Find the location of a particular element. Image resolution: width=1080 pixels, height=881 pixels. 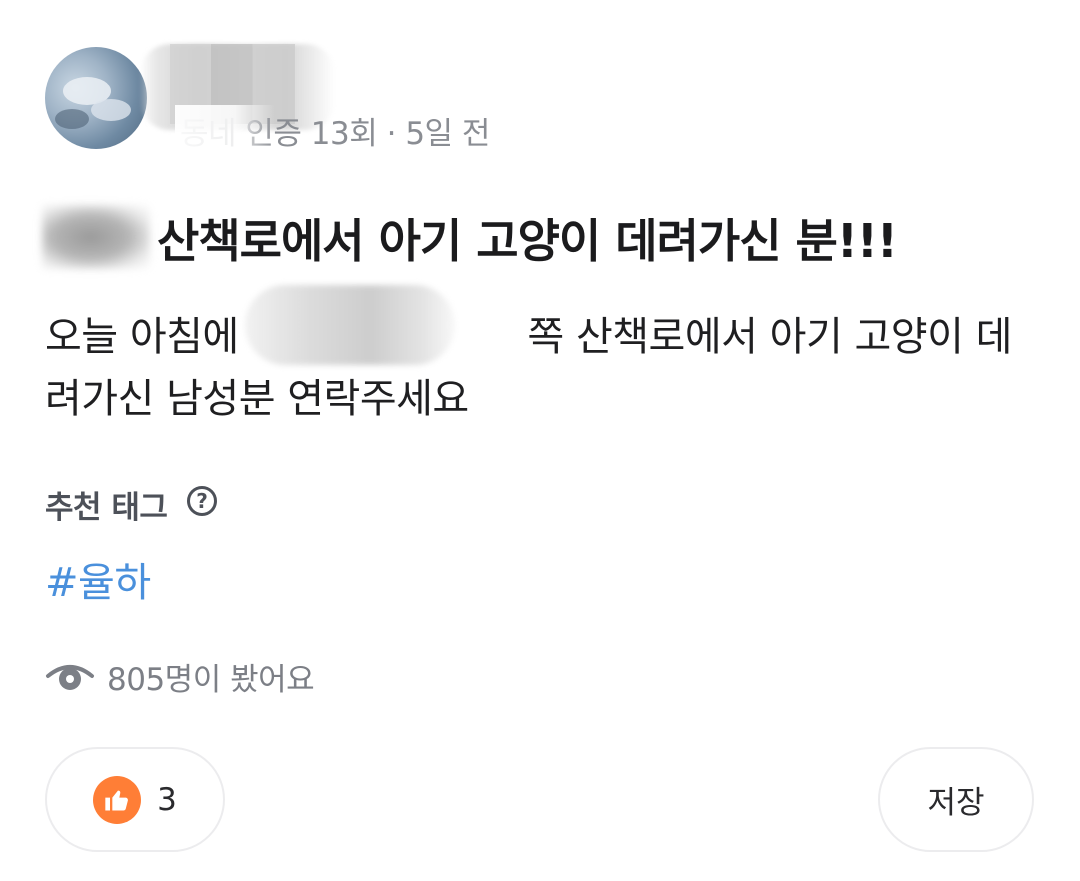

thumbs-up-icon is located at coordinates (117, 799).